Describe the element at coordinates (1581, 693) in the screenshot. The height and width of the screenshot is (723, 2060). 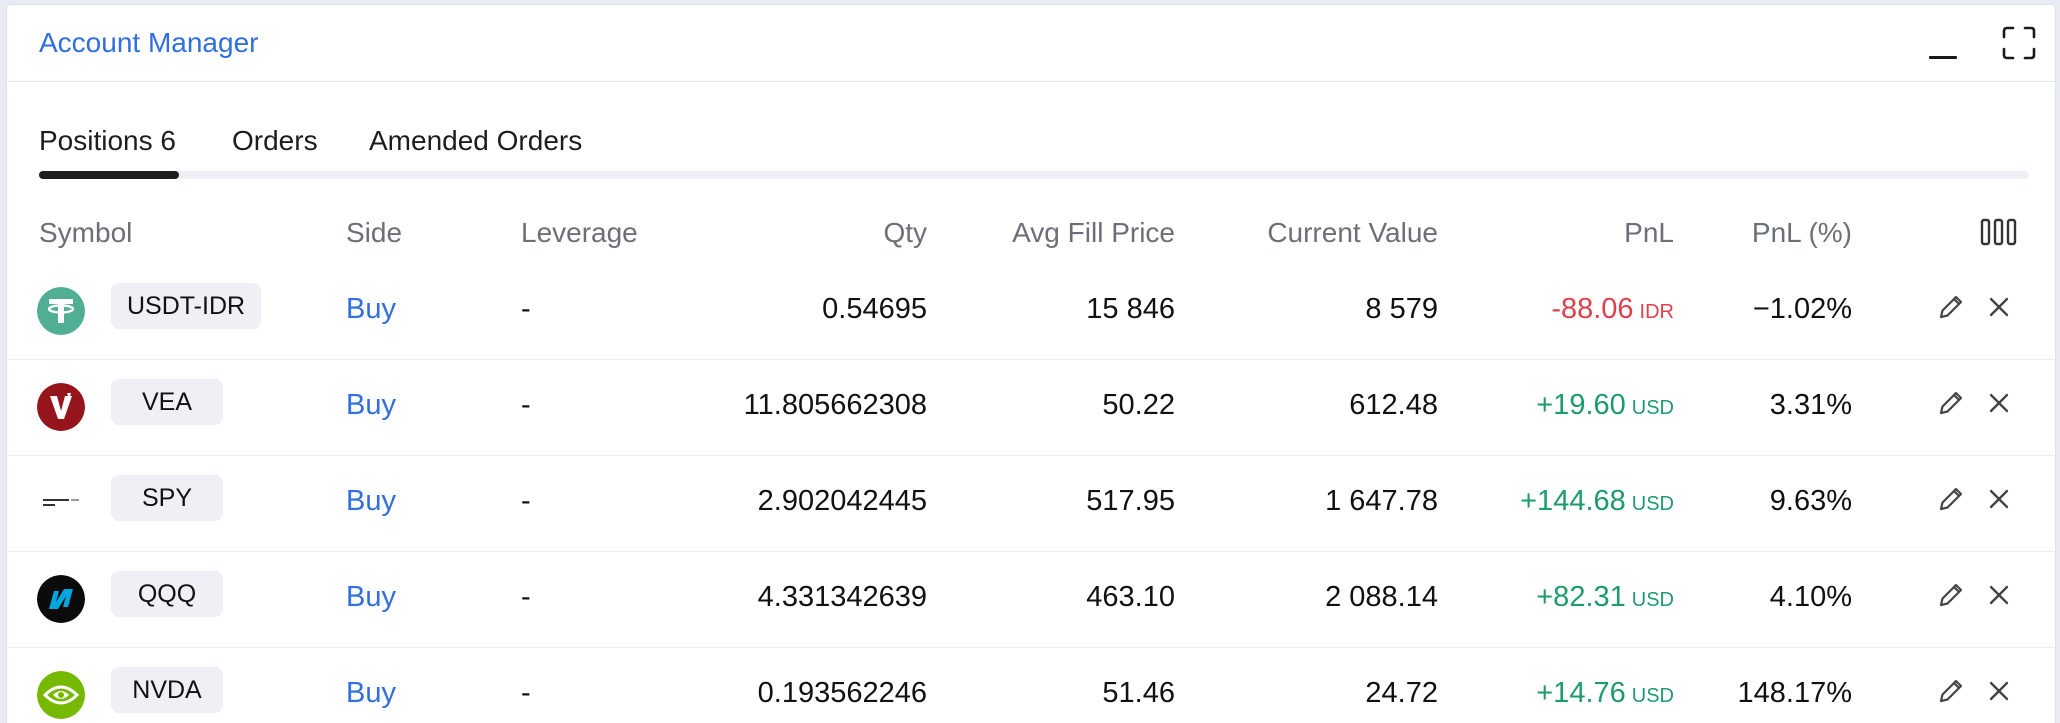
I see `pnl-amount: +14.76` at that location.